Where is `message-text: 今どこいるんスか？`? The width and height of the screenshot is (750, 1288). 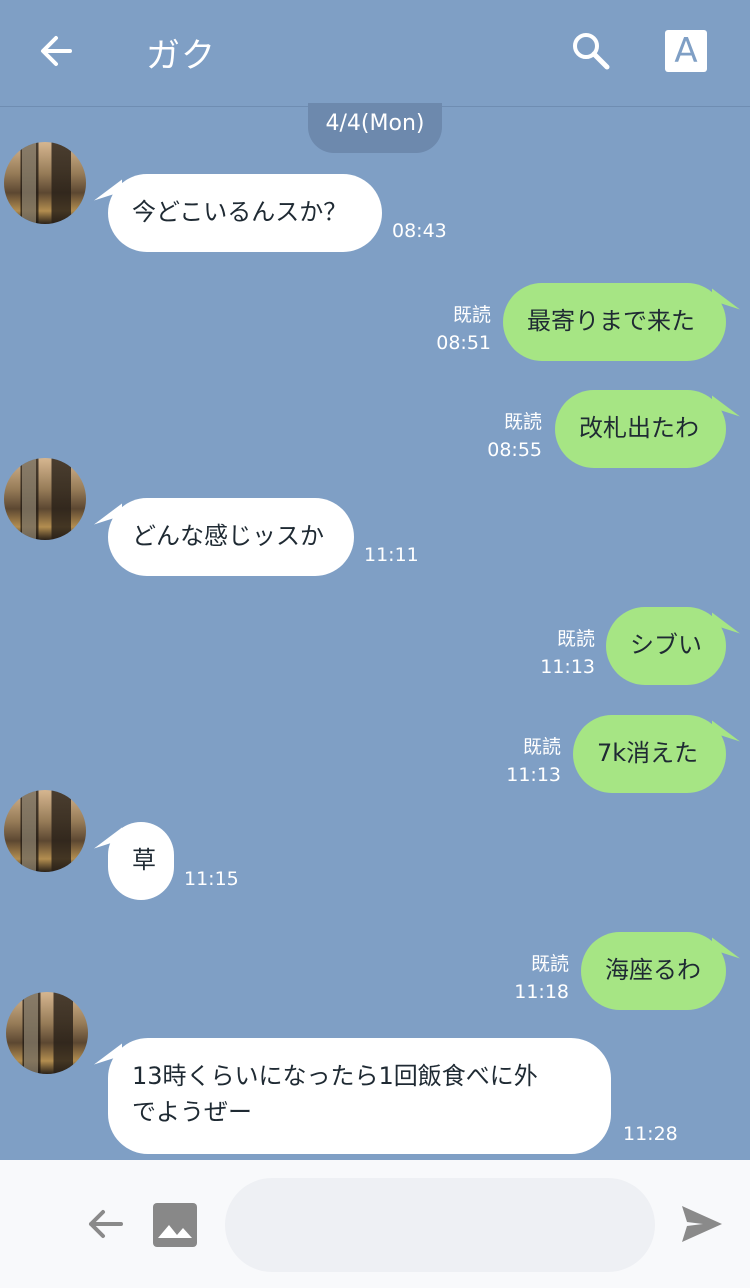
message-text: 今どこいるんスか？ is located at coordinates (240, 212).